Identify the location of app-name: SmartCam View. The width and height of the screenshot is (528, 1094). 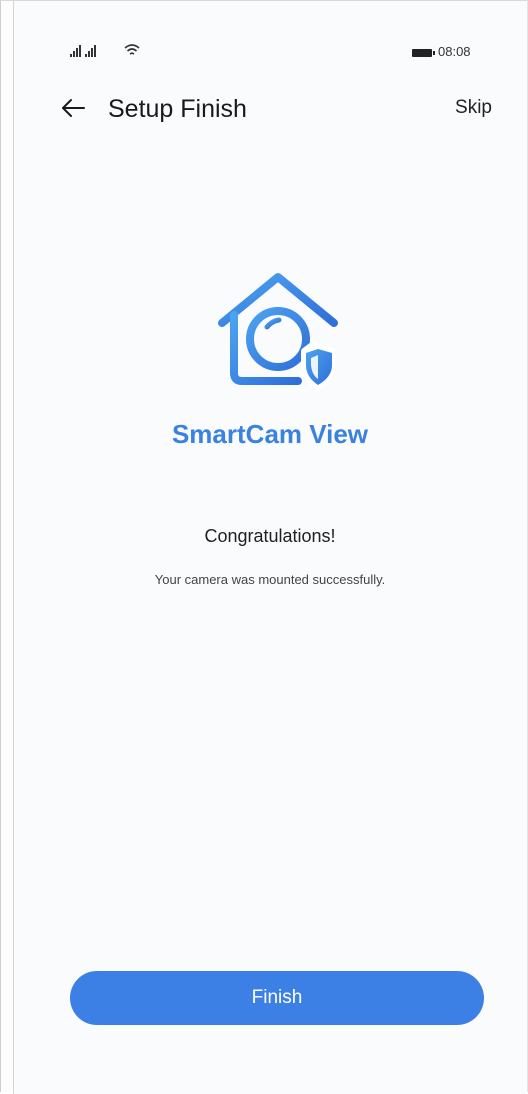
(270, 434).